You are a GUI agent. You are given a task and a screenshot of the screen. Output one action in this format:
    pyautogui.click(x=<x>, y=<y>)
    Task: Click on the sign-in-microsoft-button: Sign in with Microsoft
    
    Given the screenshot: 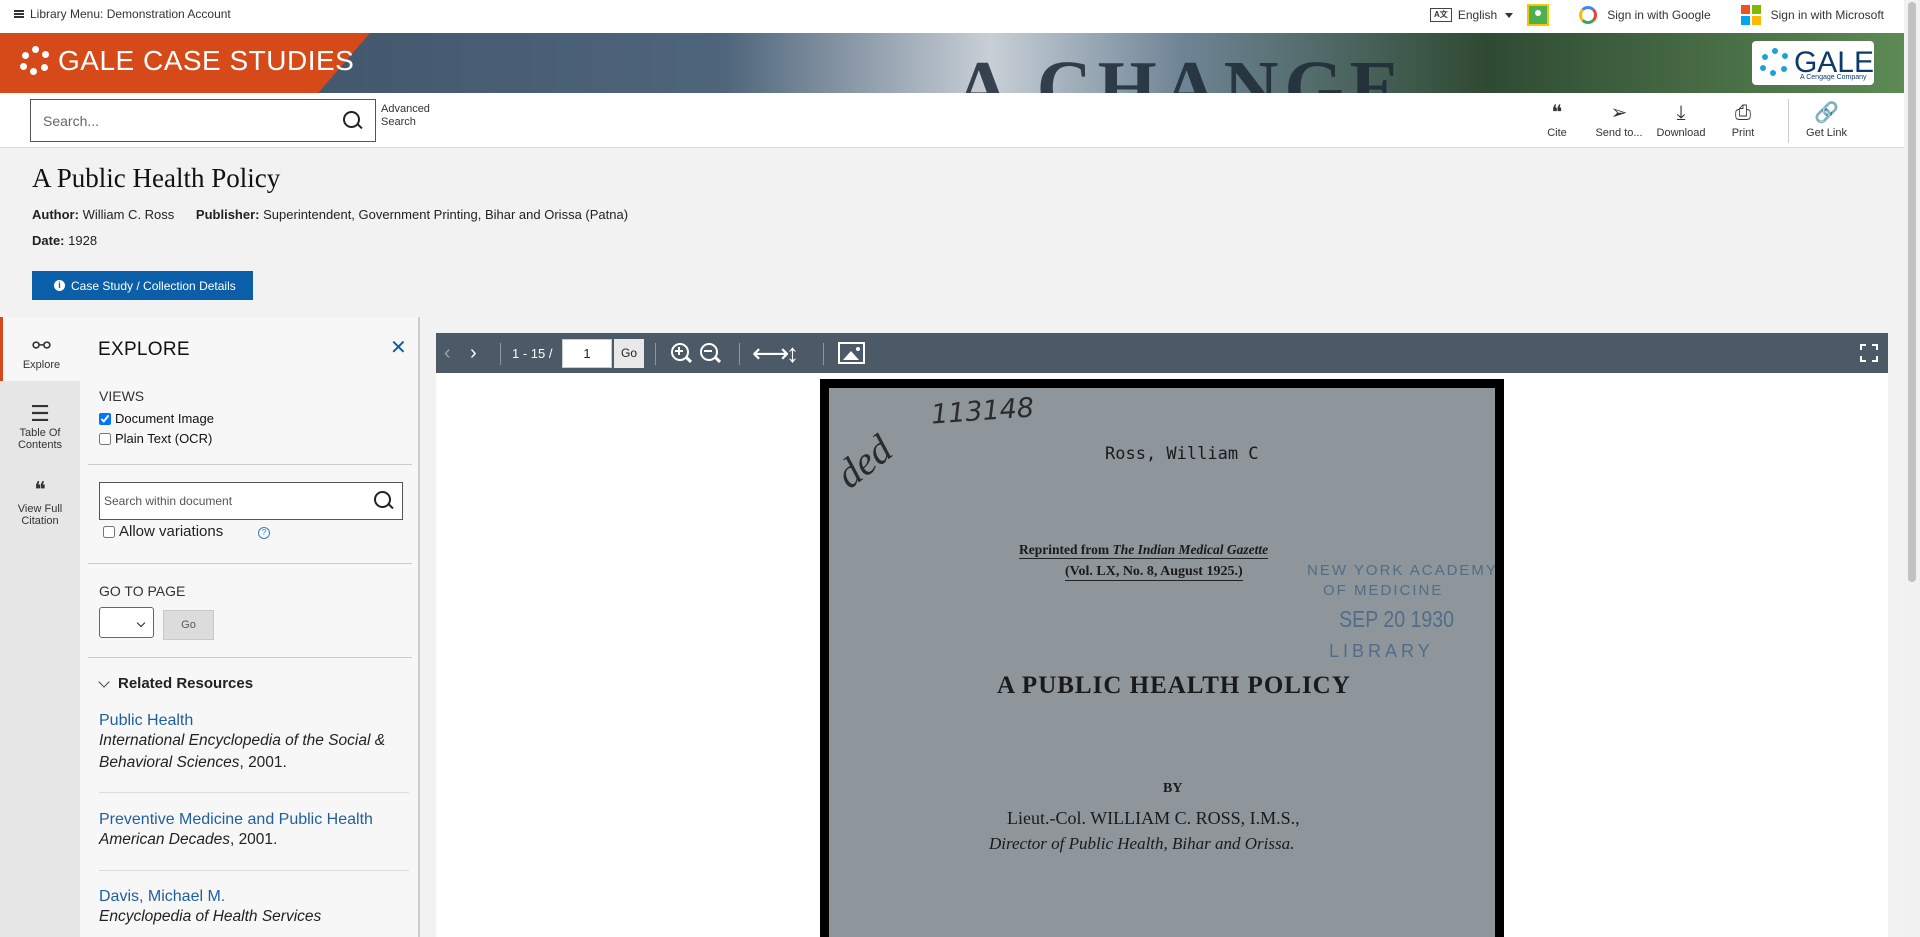 What is the action you would take?
    pyautogui.click(x=1812, y=15)
    